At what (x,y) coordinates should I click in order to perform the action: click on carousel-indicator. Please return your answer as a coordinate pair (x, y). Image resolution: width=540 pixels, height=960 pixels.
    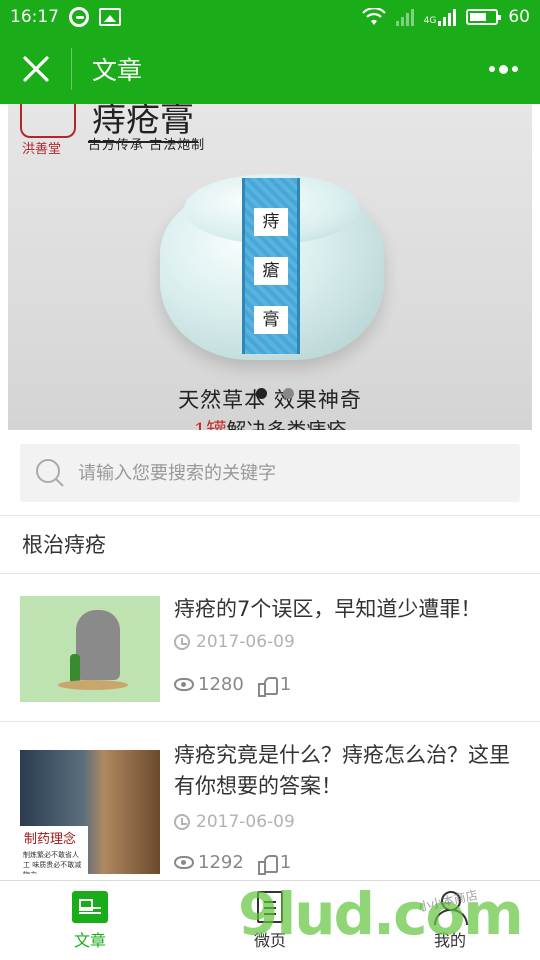
    Looking at the image, I should click on (275, 393).